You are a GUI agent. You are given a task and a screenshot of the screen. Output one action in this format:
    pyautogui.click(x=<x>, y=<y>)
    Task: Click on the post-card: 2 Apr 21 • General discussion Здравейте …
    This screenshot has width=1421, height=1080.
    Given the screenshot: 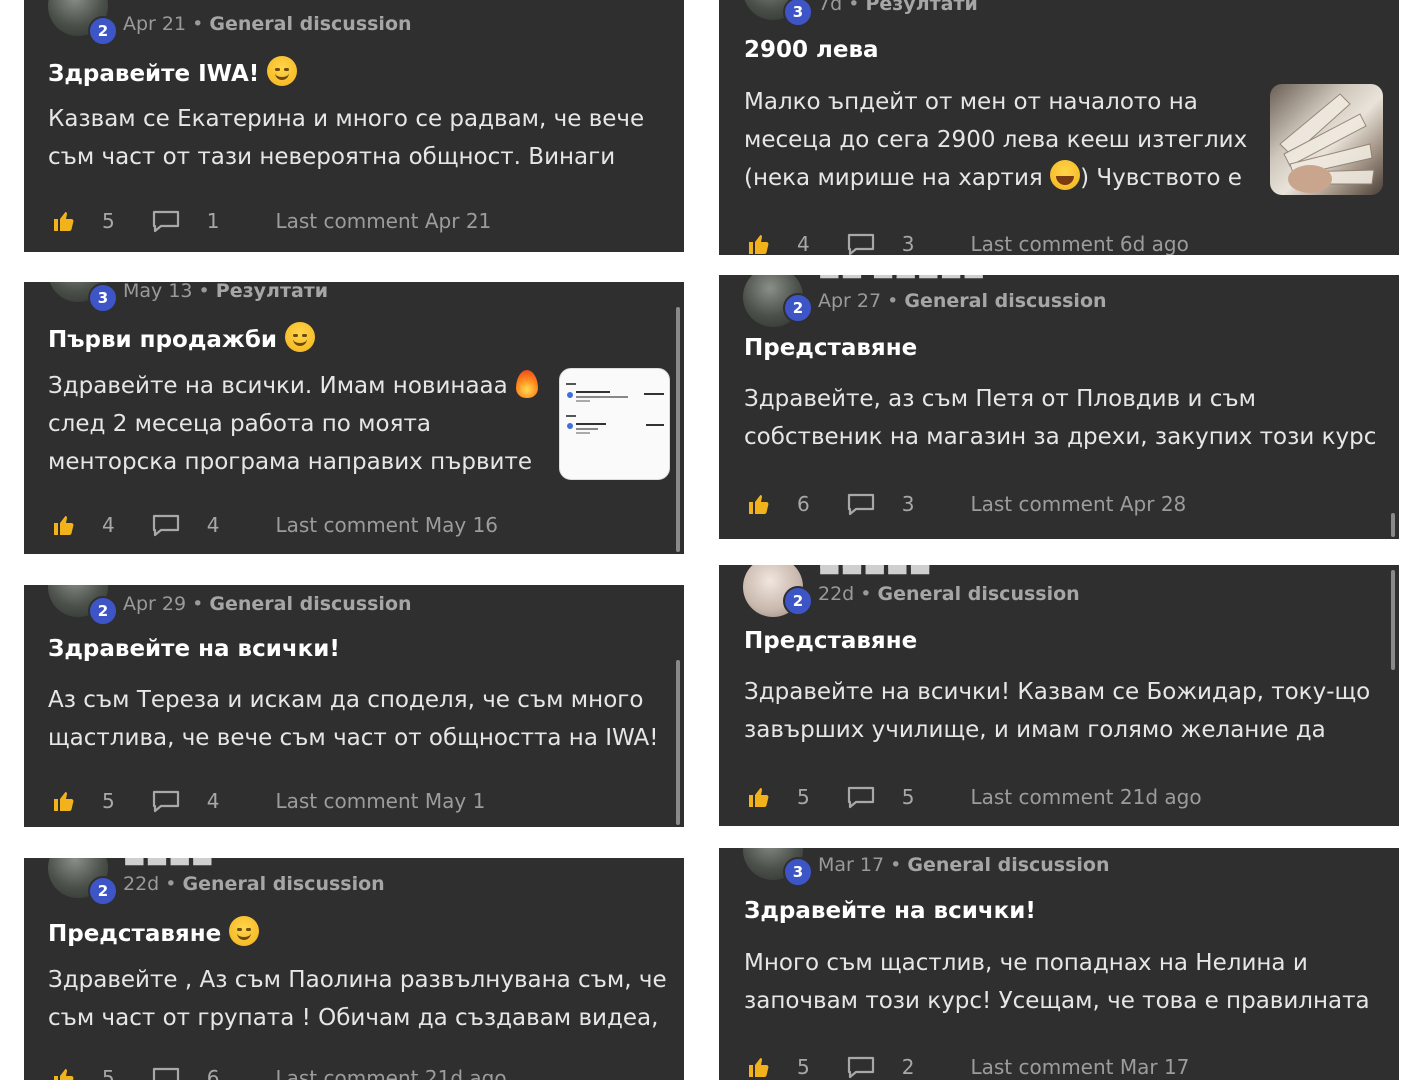 What is the action you would take?
    pyautogui.click(x=354, y=126)
    